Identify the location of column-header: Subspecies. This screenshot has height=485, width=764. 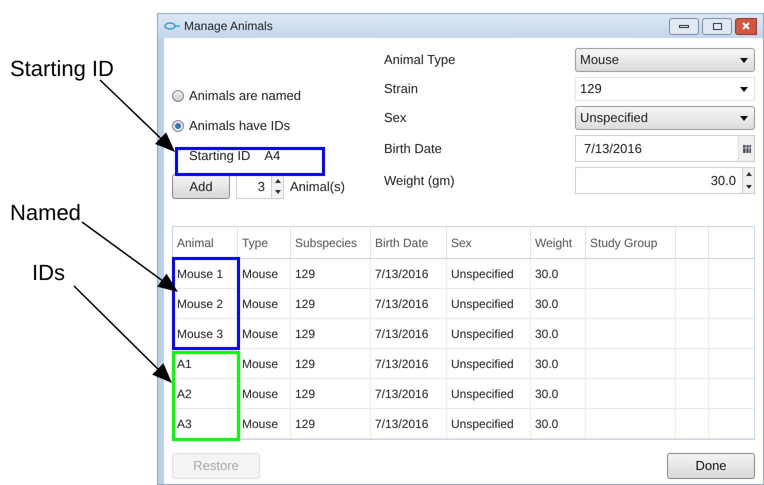
(326, 243).